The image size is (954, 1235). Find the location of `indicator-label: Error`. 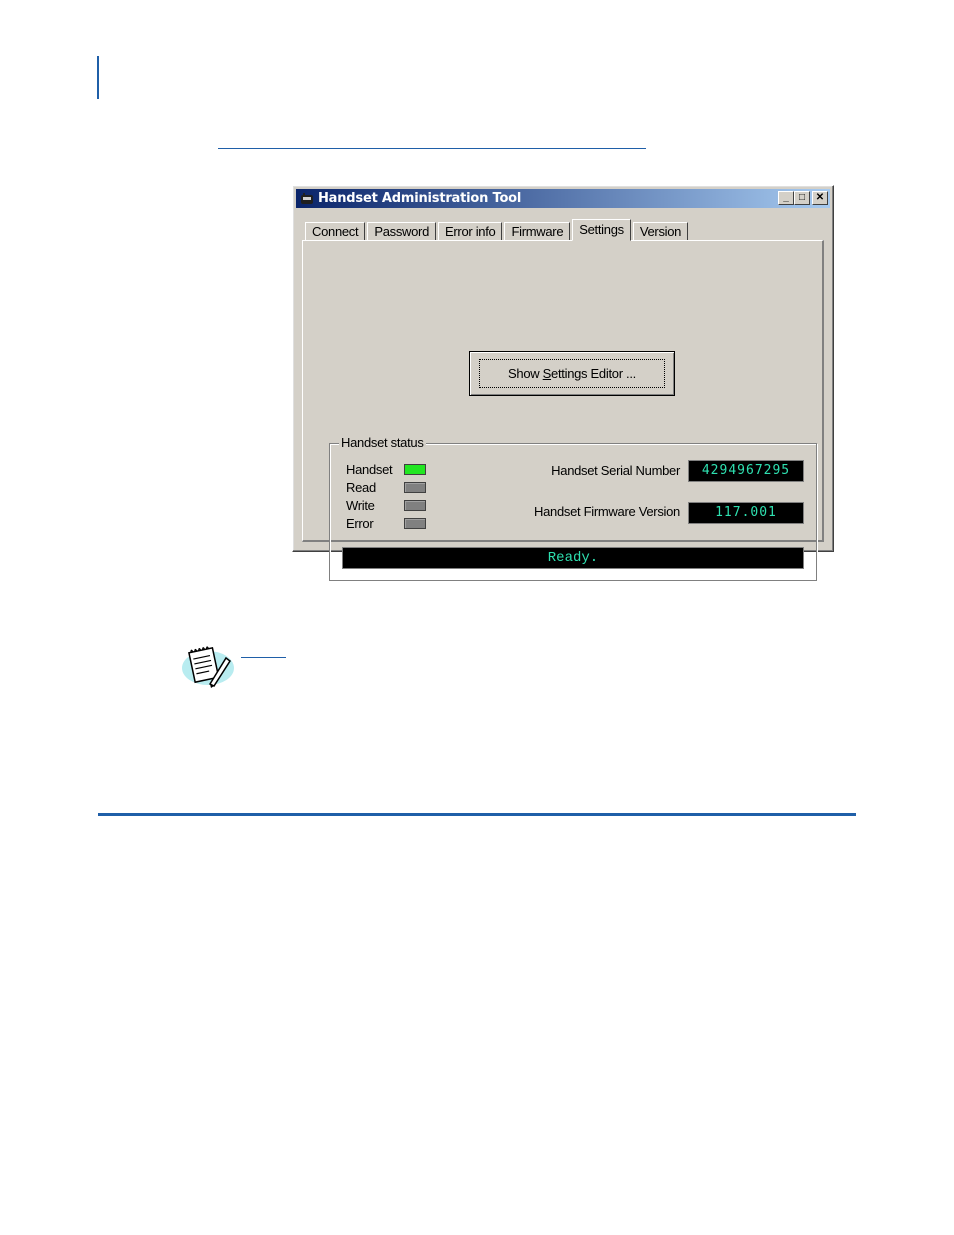

indicator-label: Error is located at coordinates (360, 523).